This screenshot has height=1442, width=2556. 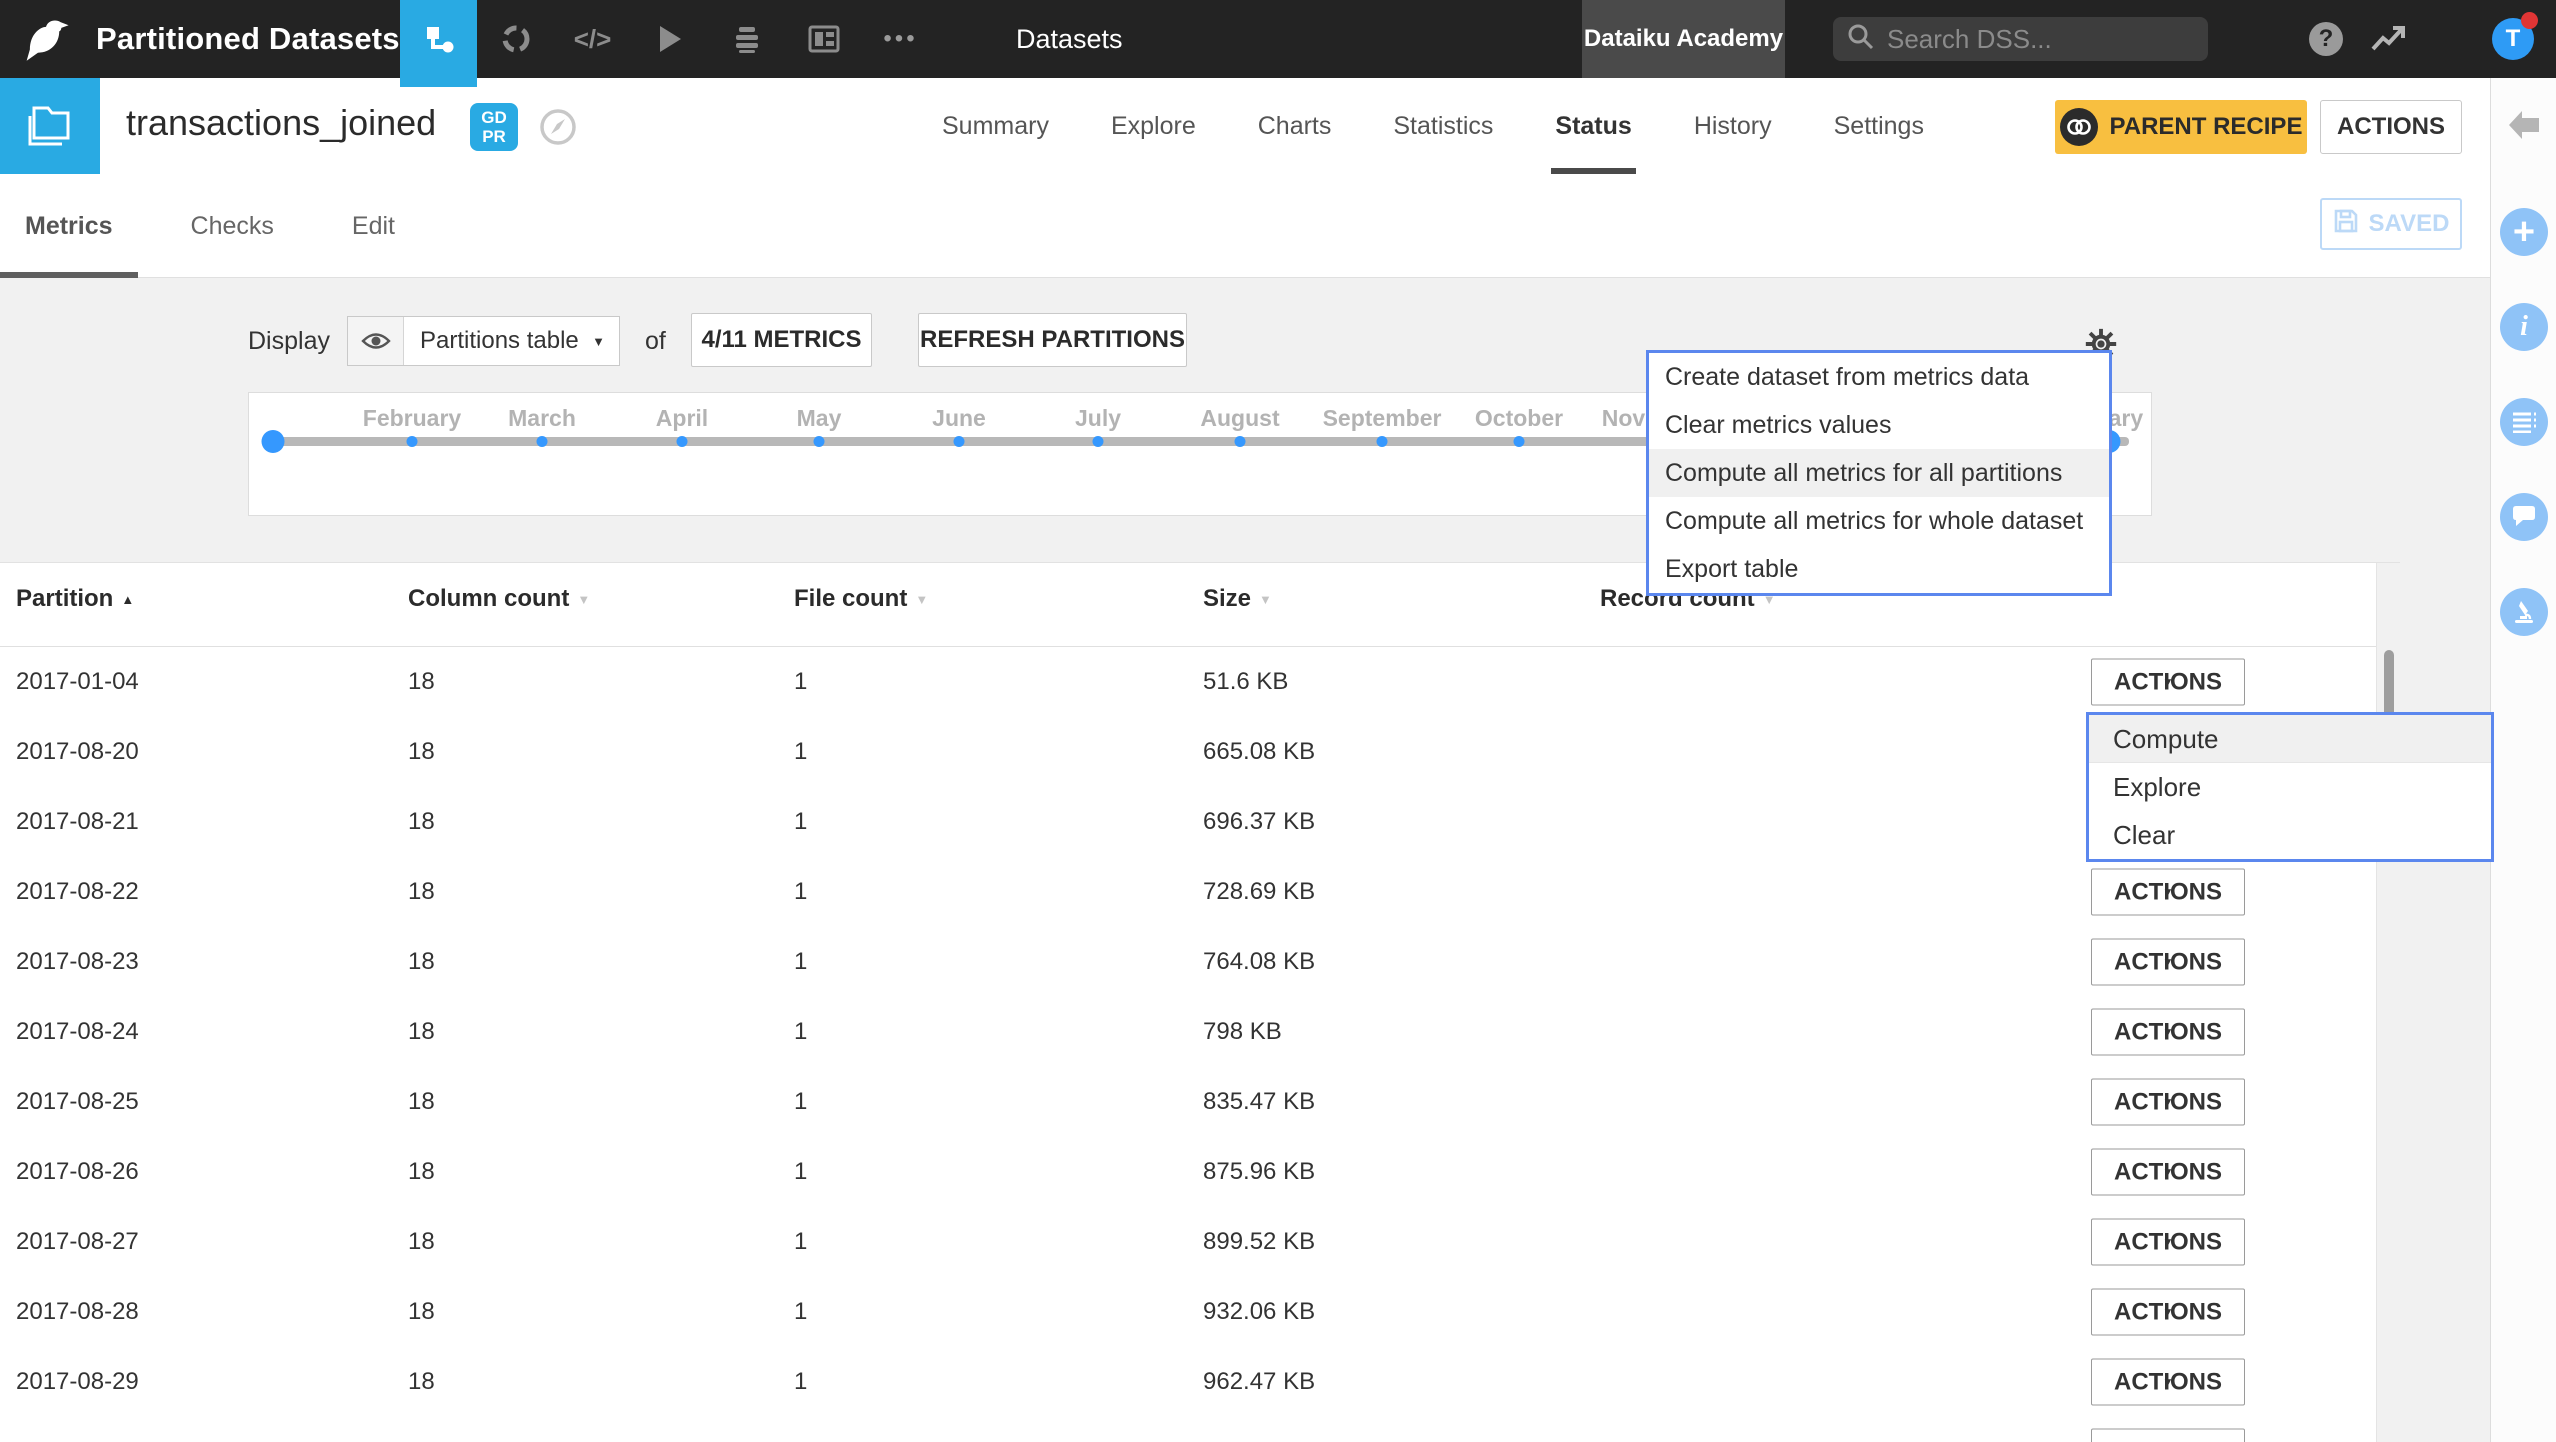 I want to click on column-header: Column count ▼, so click(x=499, y=599).